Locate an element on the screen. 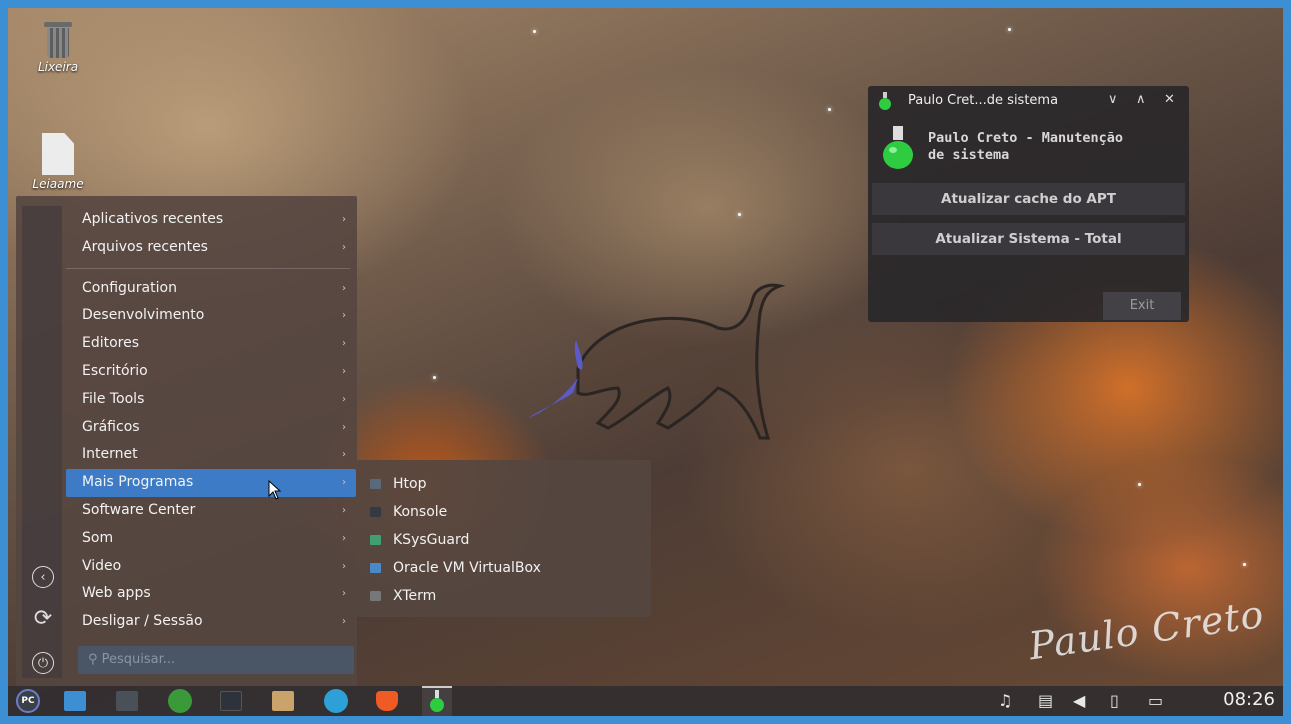 Image resolution: width=1291 pixels, height=724 pixels. menu-item-label: Software Center is located at coordinates (139, 509).